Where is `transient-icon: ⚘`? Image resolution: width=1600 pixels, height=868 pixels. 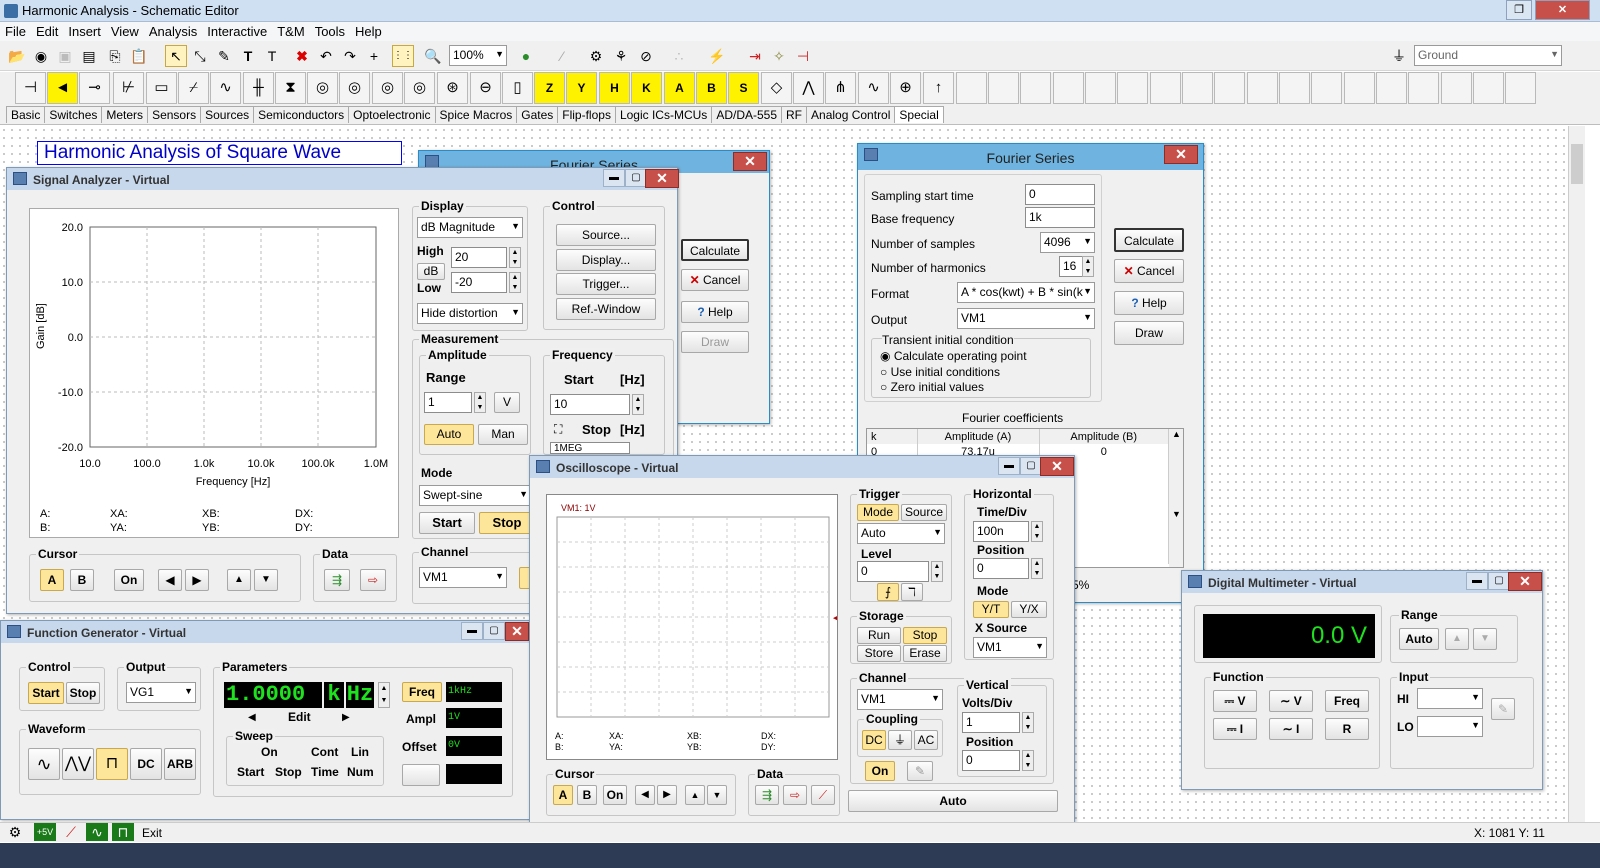
transient-icon: ⚘ is located at coordinates (621, 56).